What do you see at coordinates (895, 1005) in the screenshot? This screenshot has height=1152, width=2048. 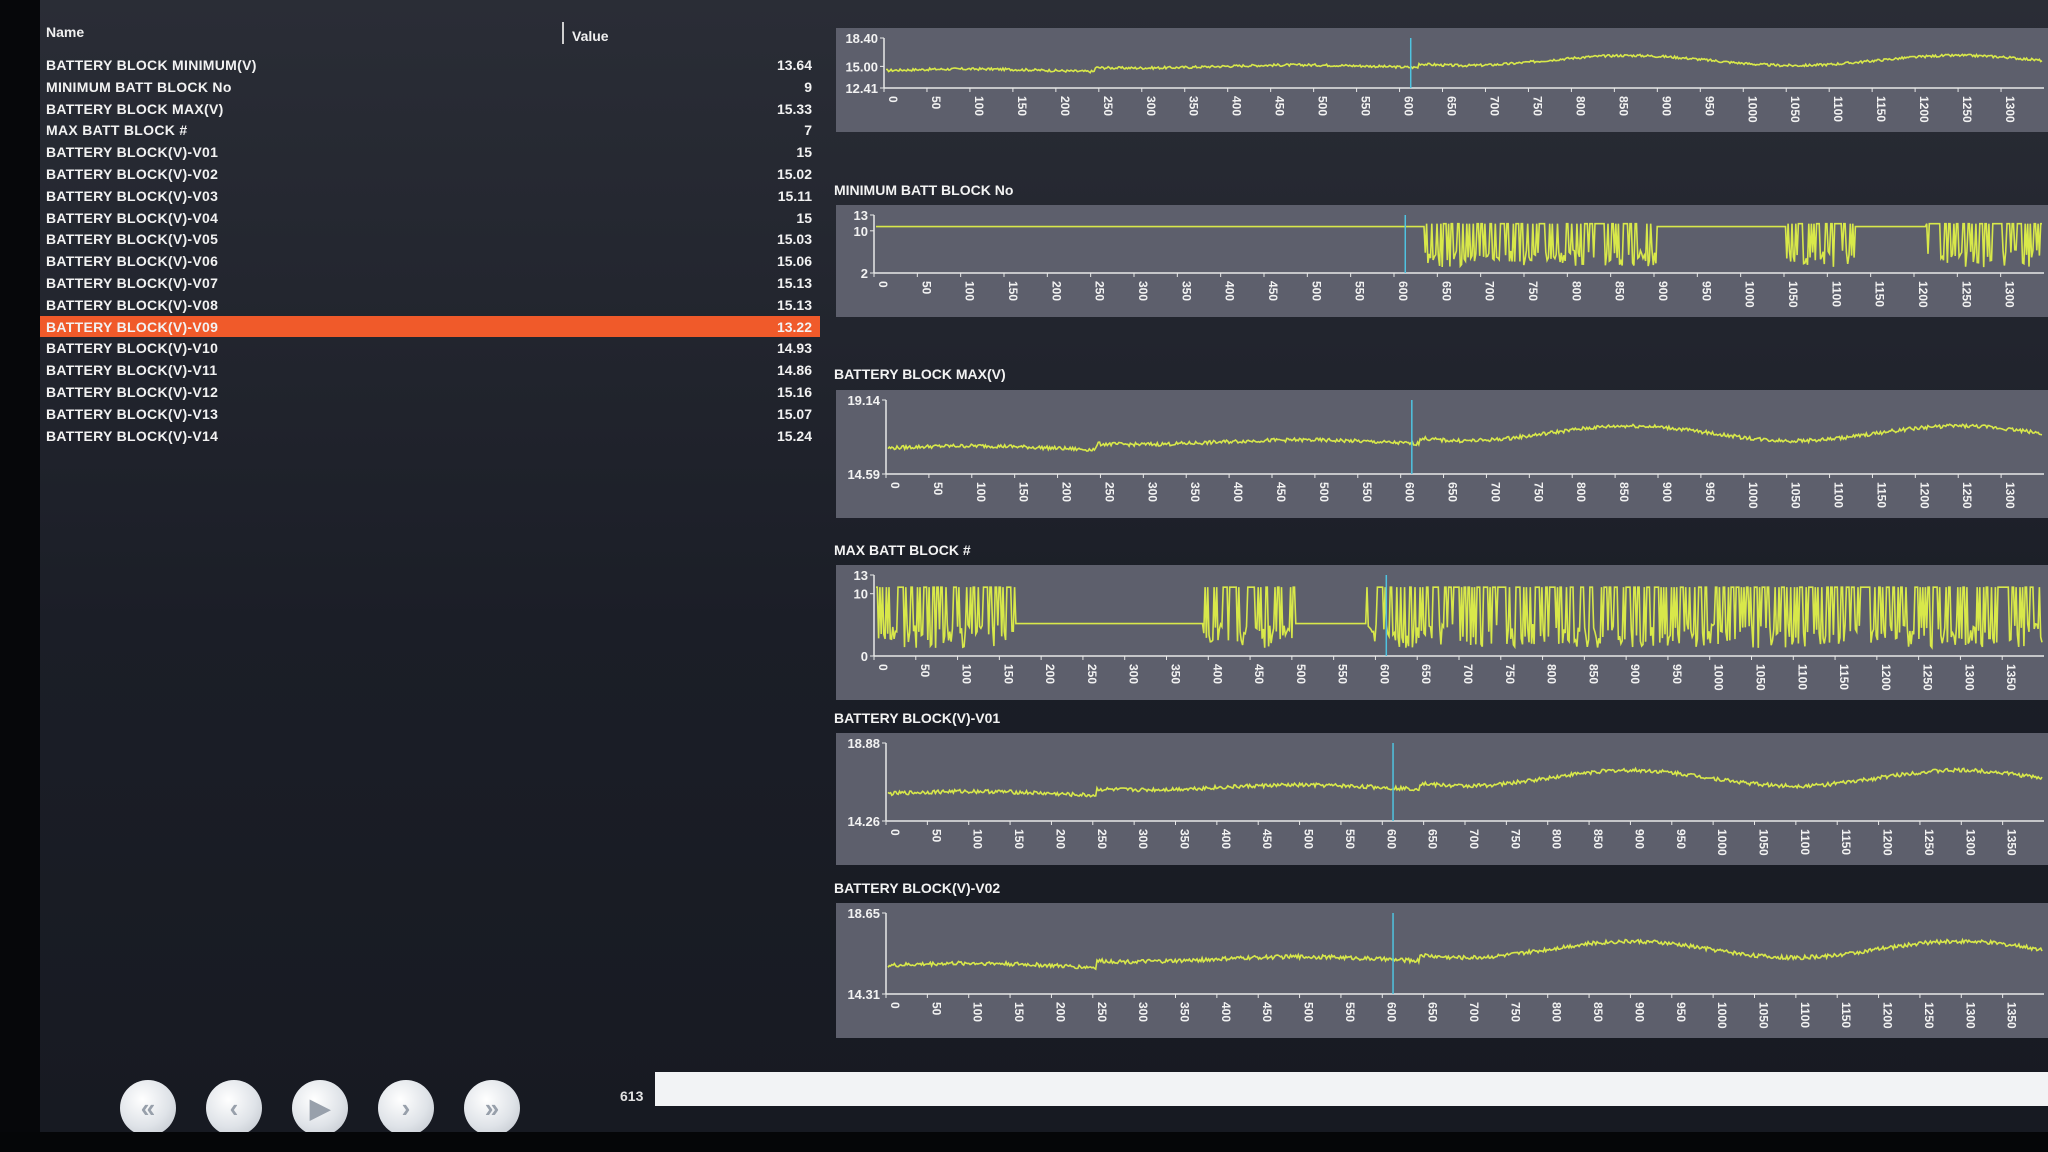 I see `x-tick-label: 0` at bounding box center [895, 1005].